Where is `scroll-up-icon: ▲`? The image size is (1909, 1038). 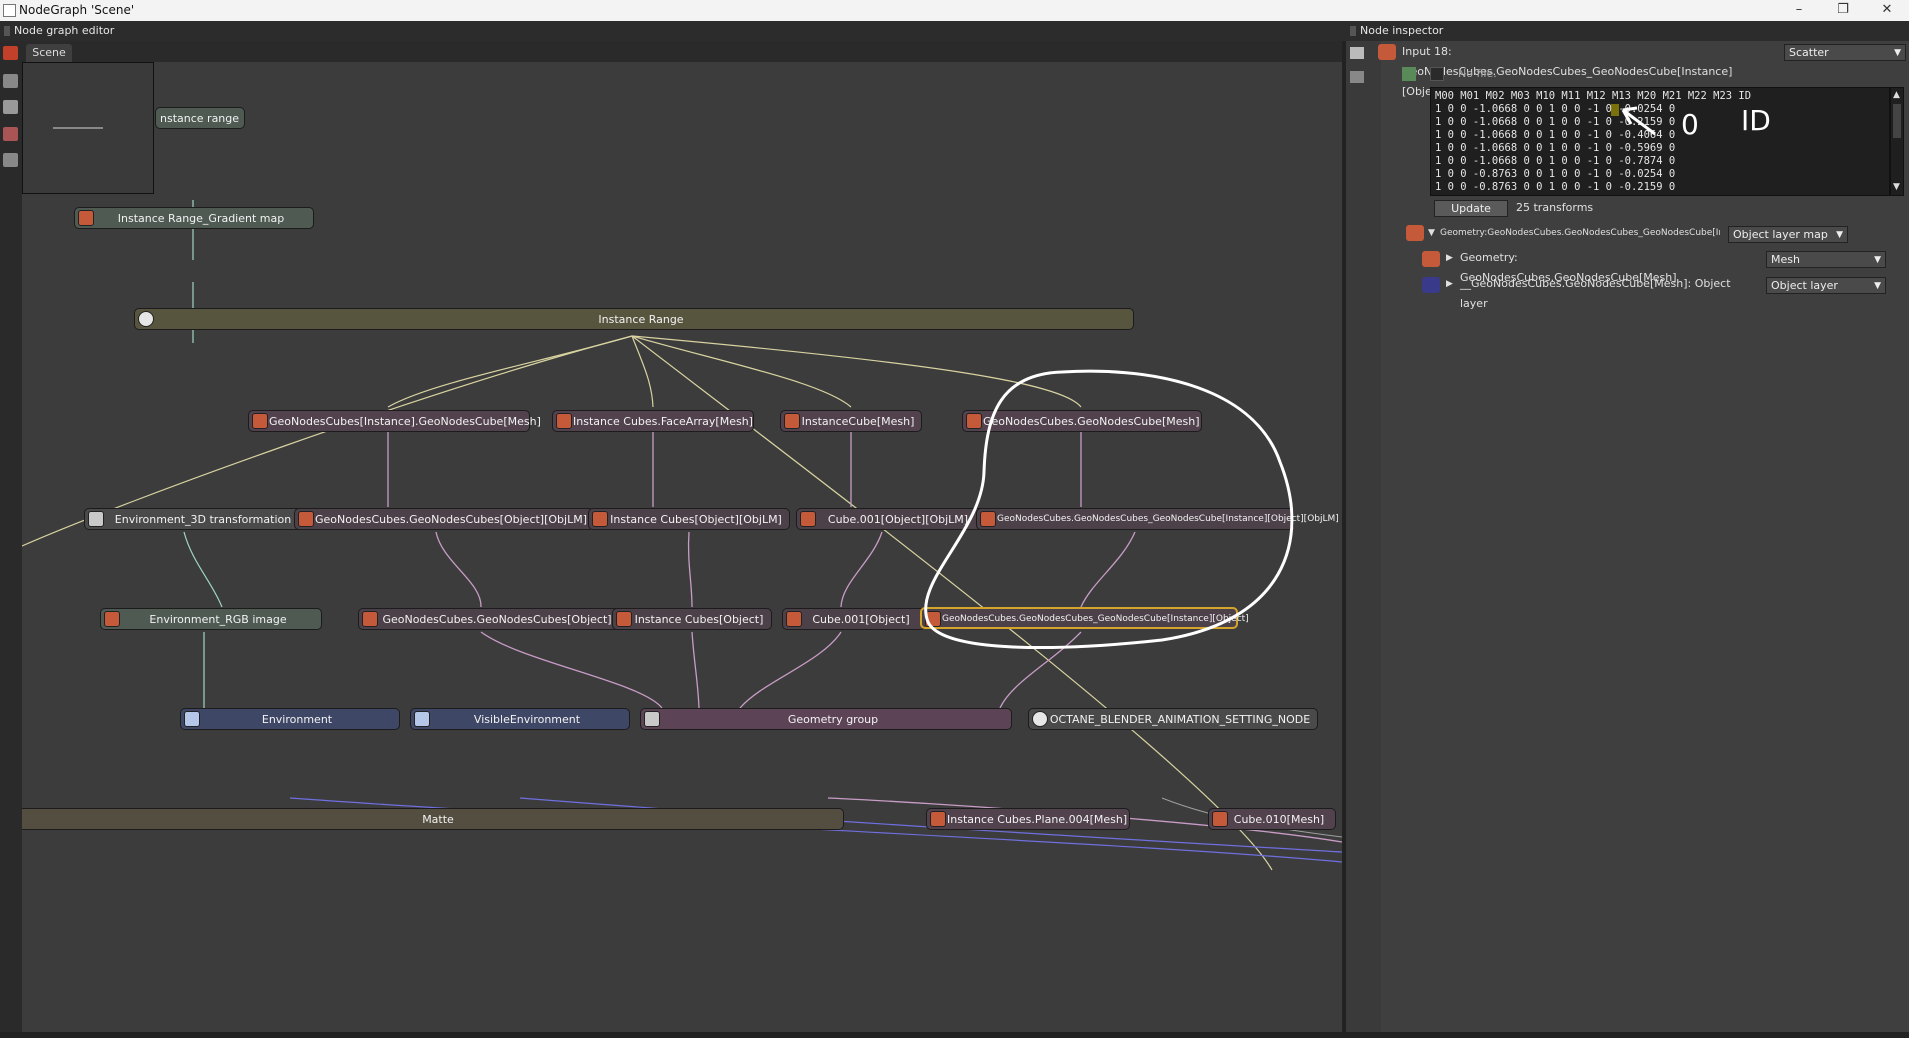
scroll-up-icon: ▲ is located at coordinates (1896, 95).